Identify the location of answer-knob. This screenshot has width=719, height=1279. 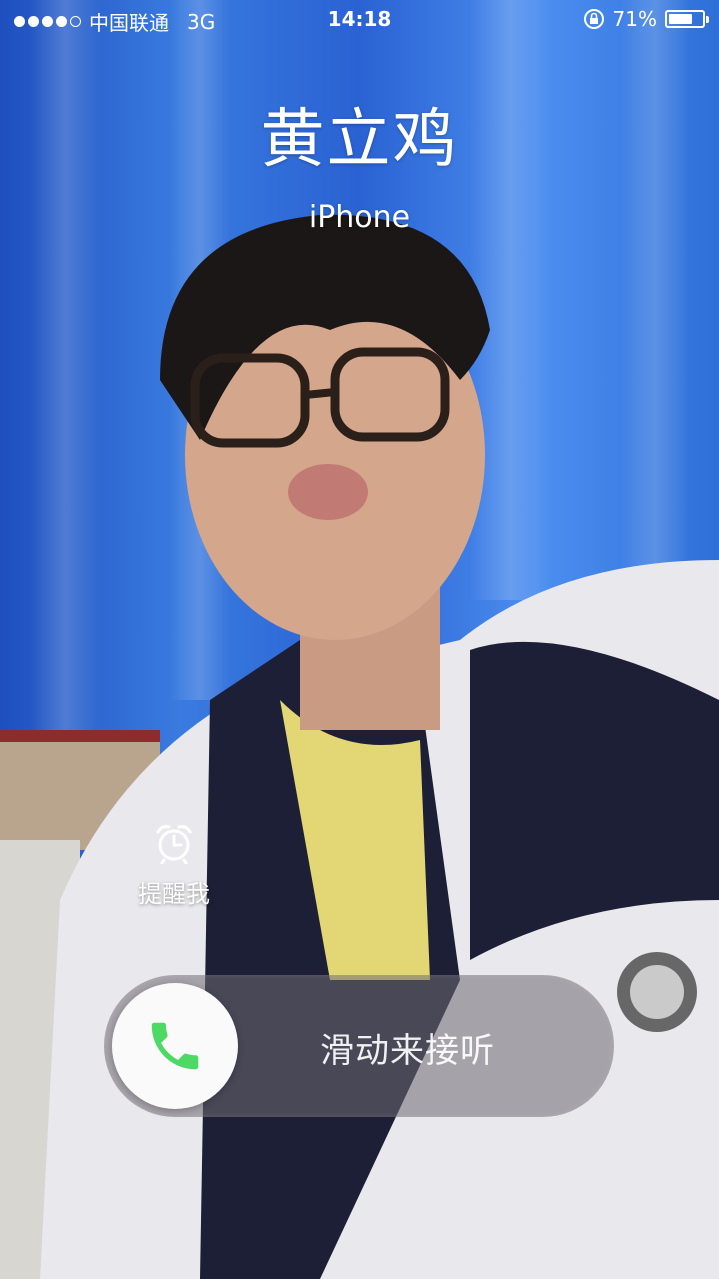
(175, 1046).